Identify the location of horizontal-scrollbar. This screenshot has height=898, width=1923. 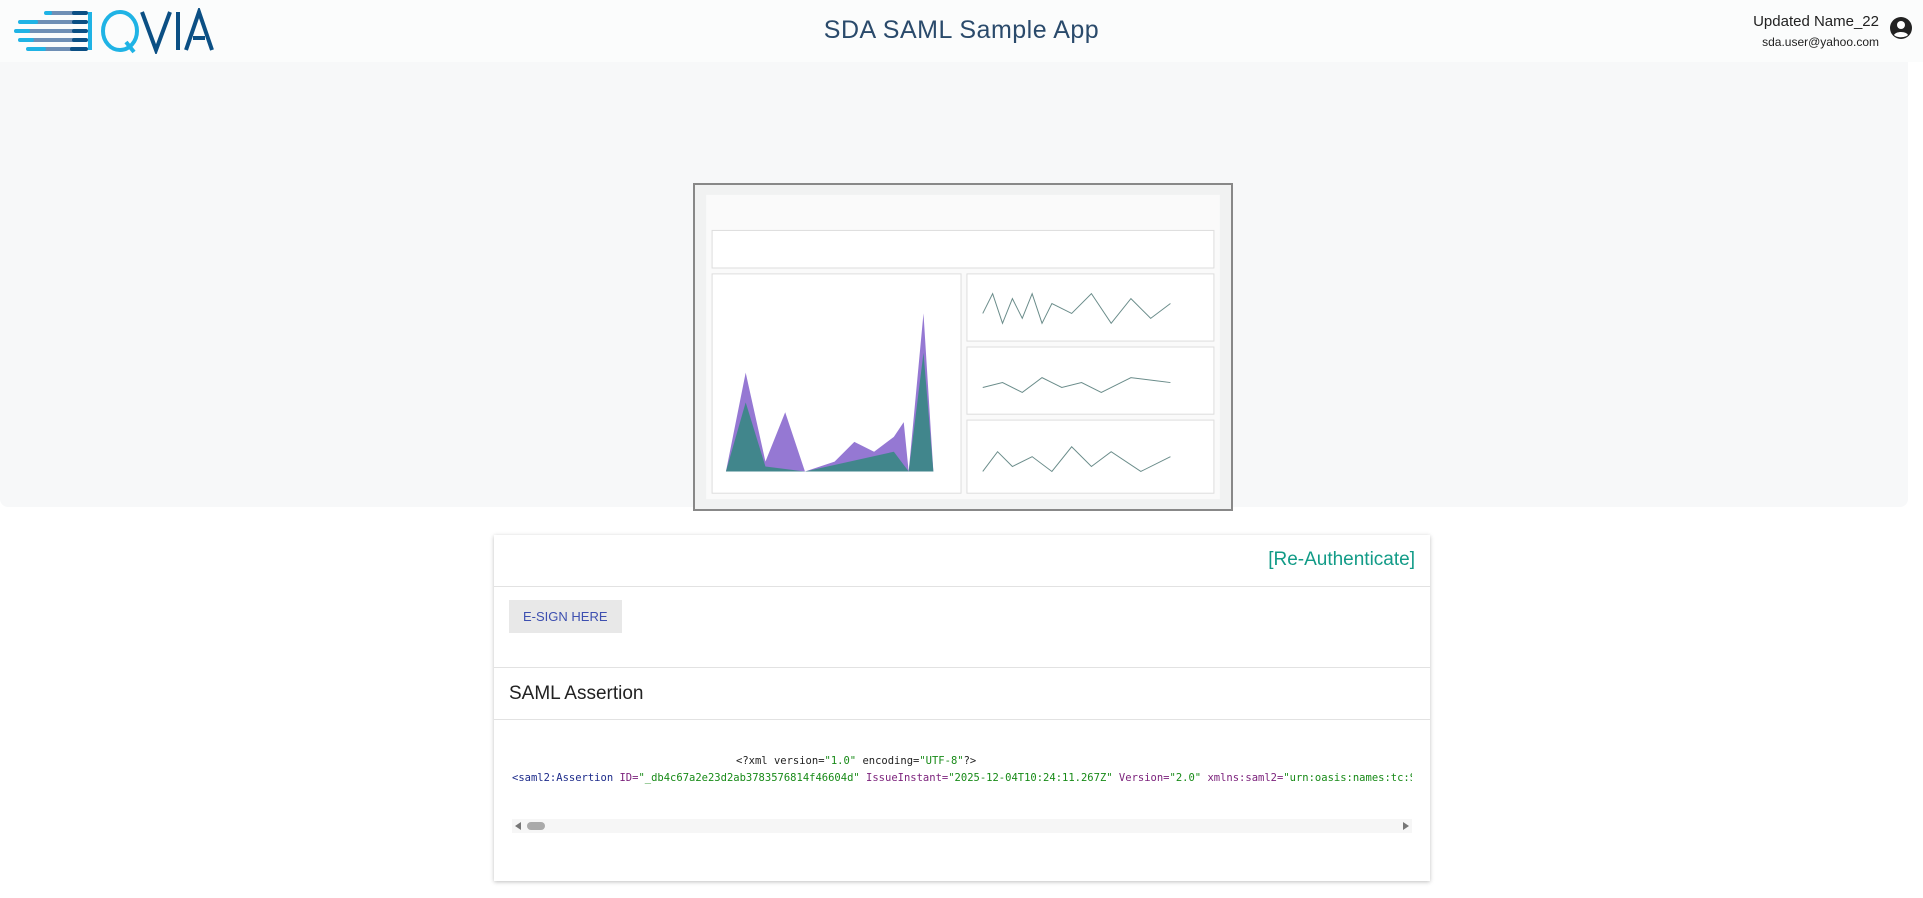
(962, 826).